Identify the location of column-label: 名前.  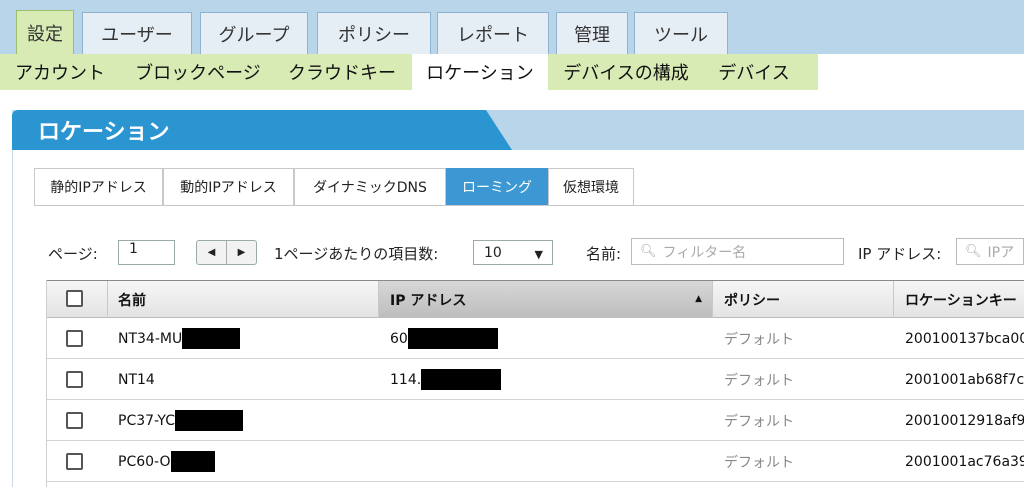
(132, 300).